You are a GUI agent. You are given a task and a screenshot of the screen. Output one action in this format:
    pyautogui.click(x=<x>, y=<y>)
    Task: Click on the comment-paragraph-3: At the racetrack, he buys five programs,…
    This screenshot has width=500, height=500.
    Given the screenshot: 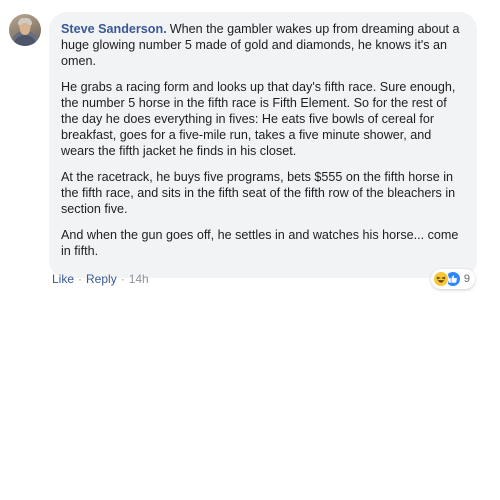 What is the action you would take?
    pyautogui.click(x=258, y=193)
    